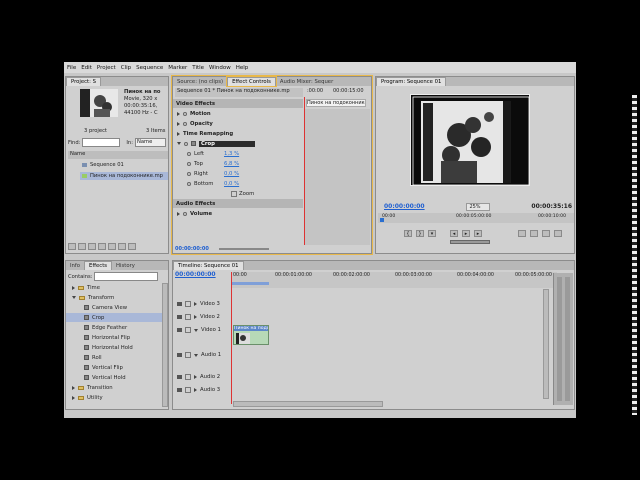 This screenshot has width=640, height=480. What do you see at coordinates (231, 184) in the screenshot?
I see `param-bottom-value: 0,0 %` at bounding box center [231, 184].